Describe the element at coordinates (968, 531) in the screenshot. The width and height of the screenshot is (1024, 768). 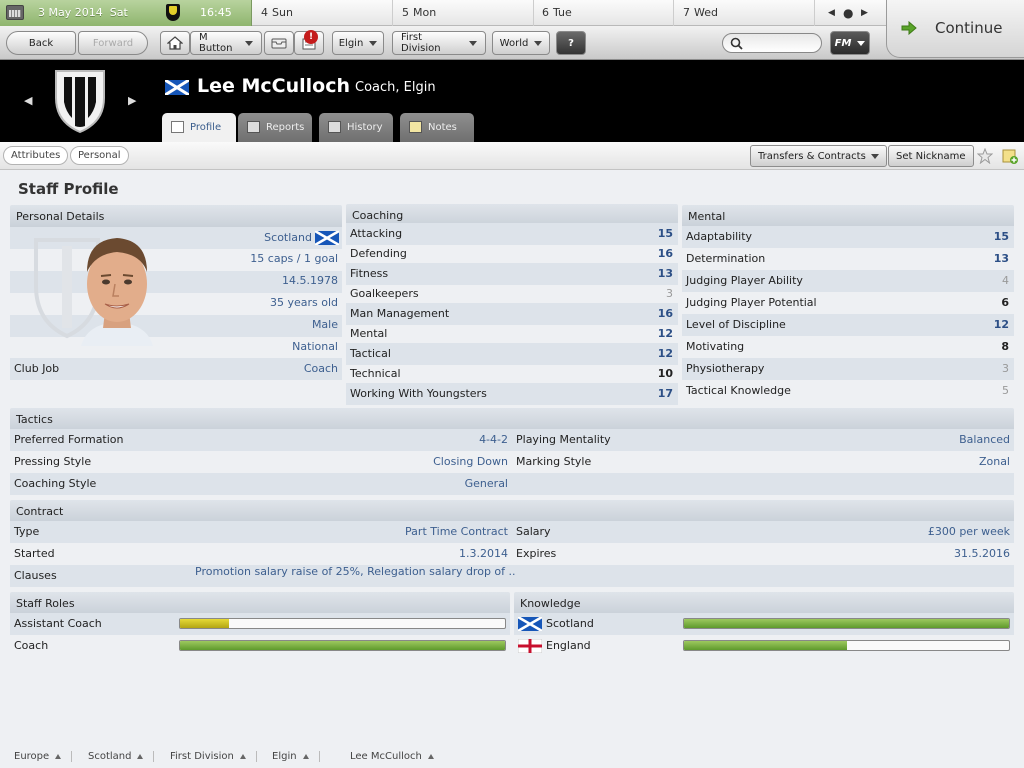
I see `salary-value: £300 per week` at that location.